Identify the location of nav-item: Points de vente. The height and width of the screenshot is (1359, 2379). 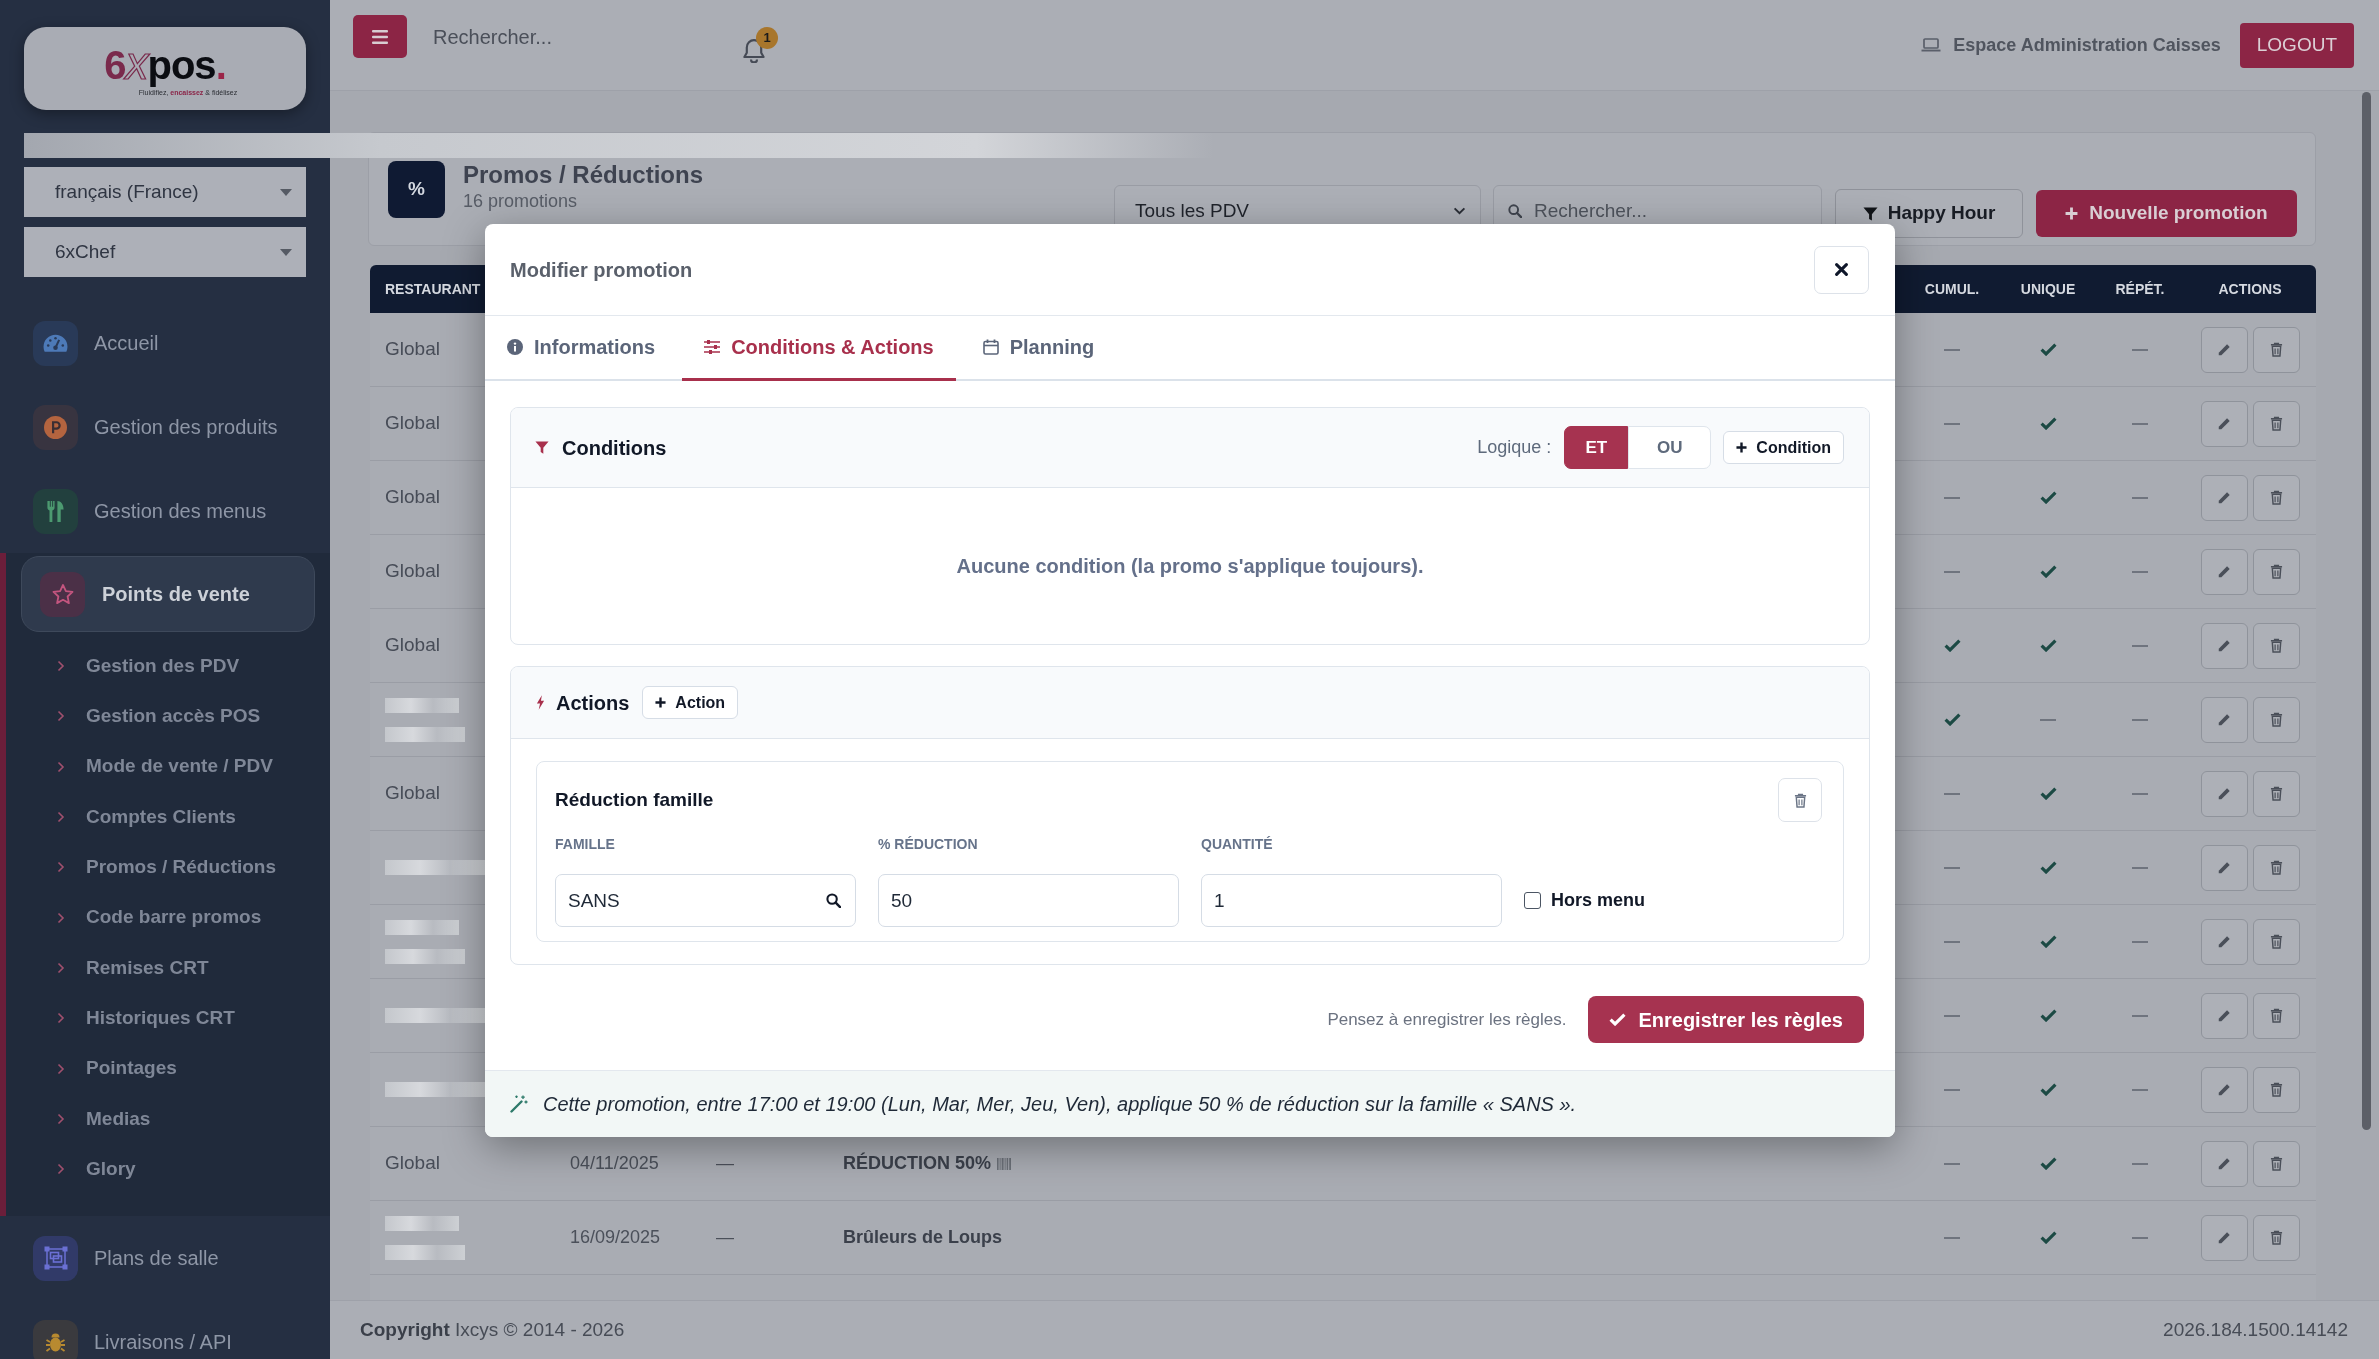
(168, 594).